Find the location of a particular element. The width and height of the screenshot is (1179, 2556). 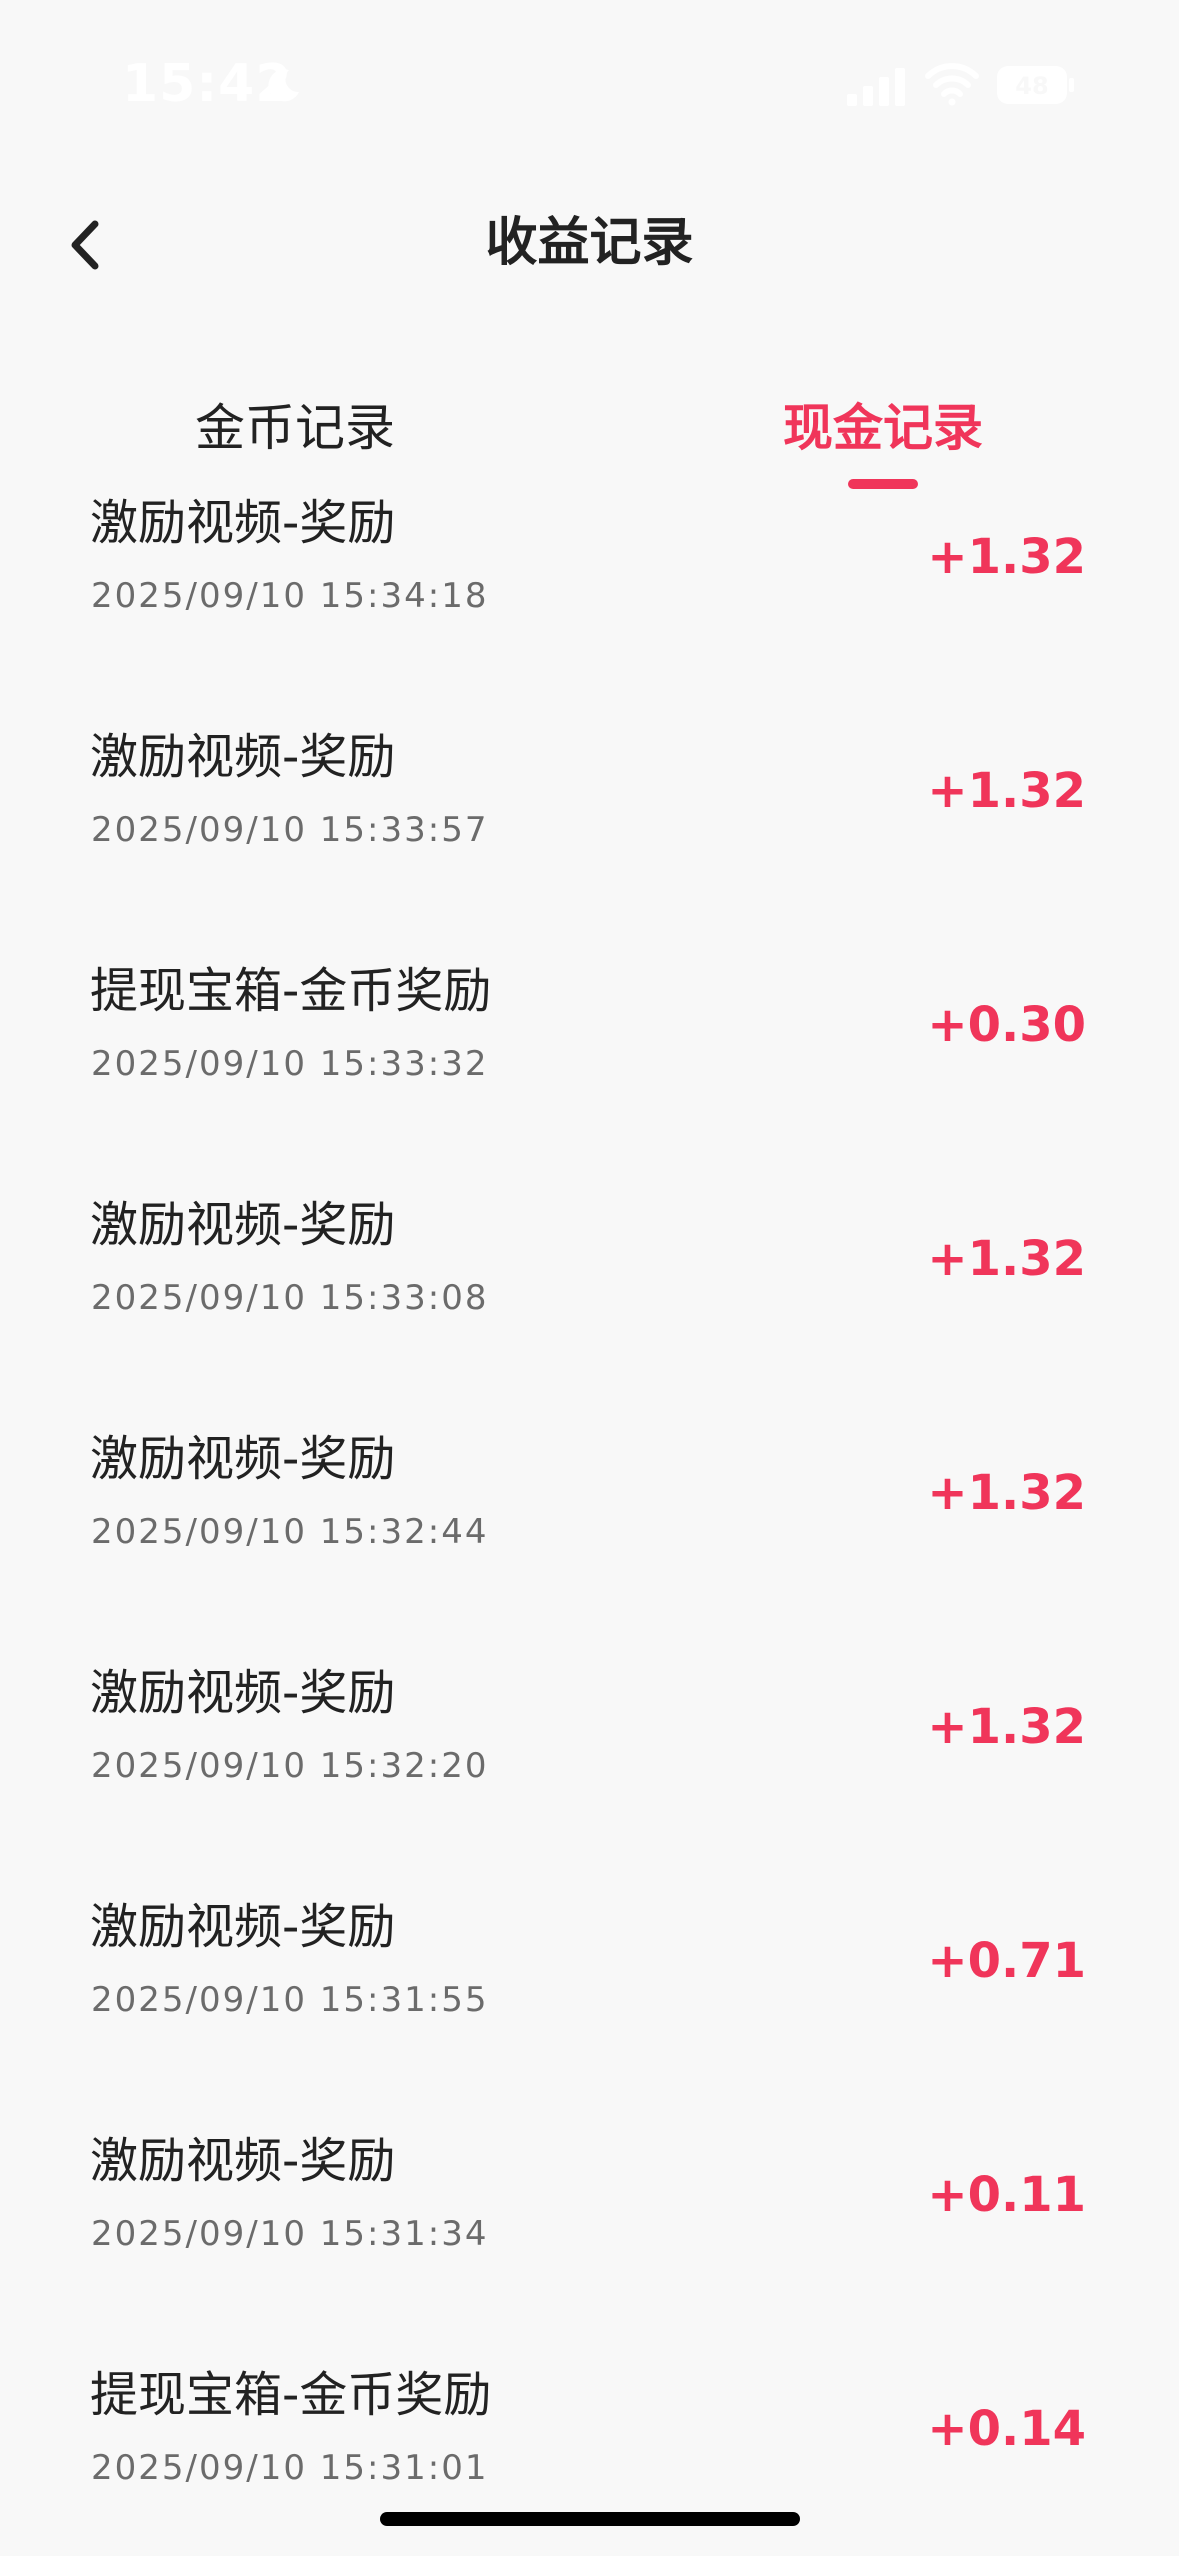

tab-cash-records: 现金记录 is located at coordinates (883, 435).